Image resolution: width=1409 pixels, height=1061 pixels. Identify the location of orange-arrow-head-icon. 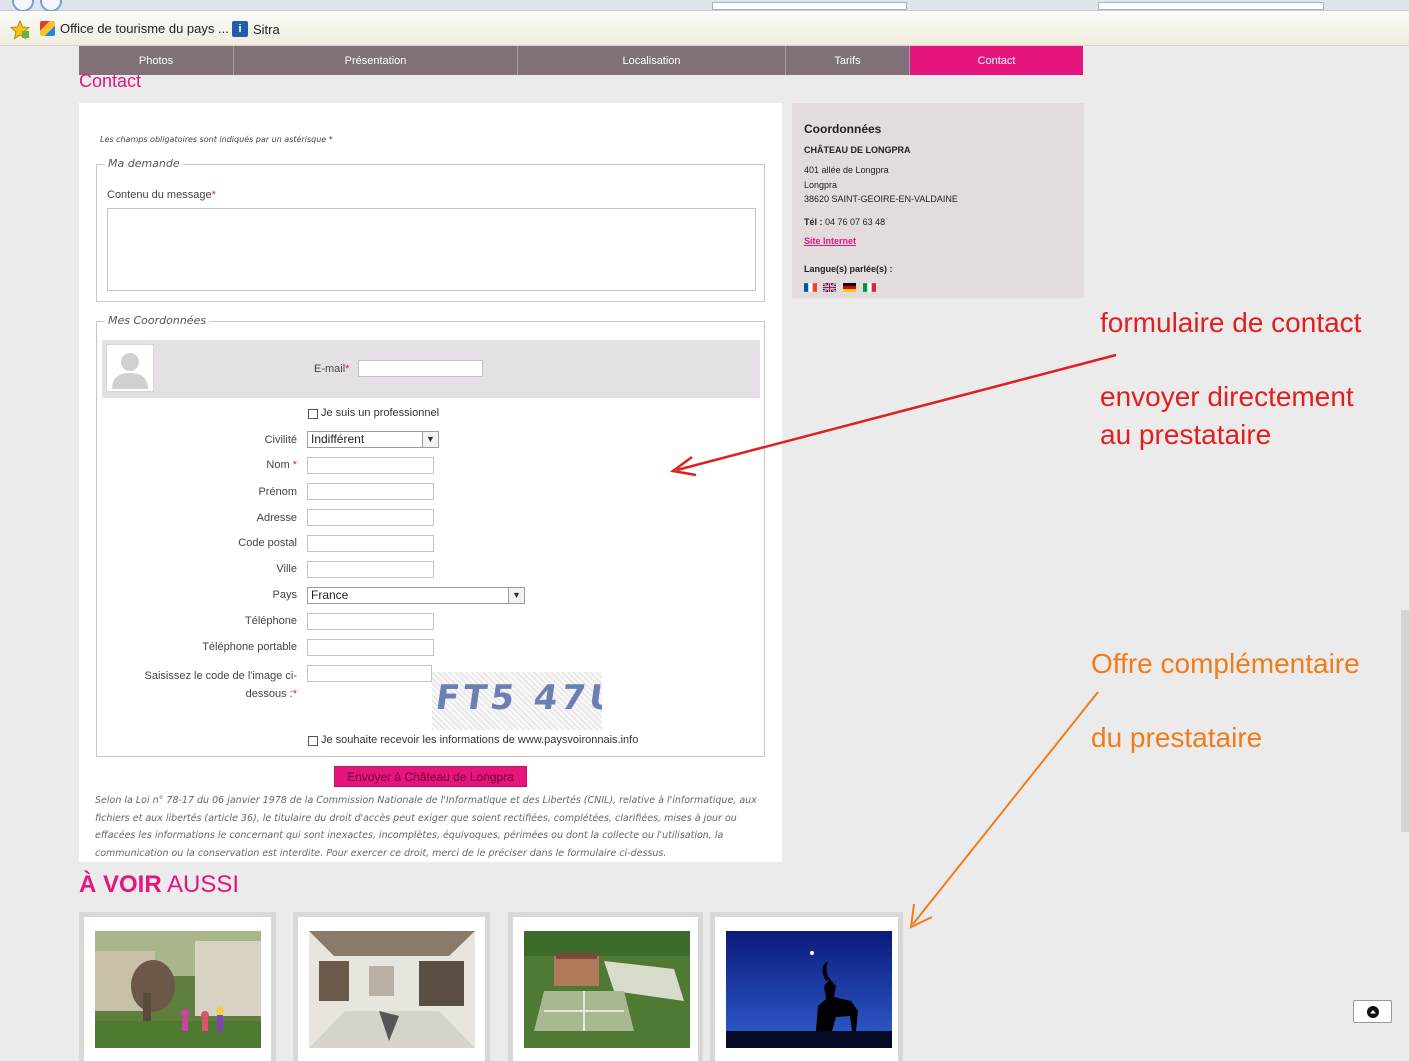
(921, 916).